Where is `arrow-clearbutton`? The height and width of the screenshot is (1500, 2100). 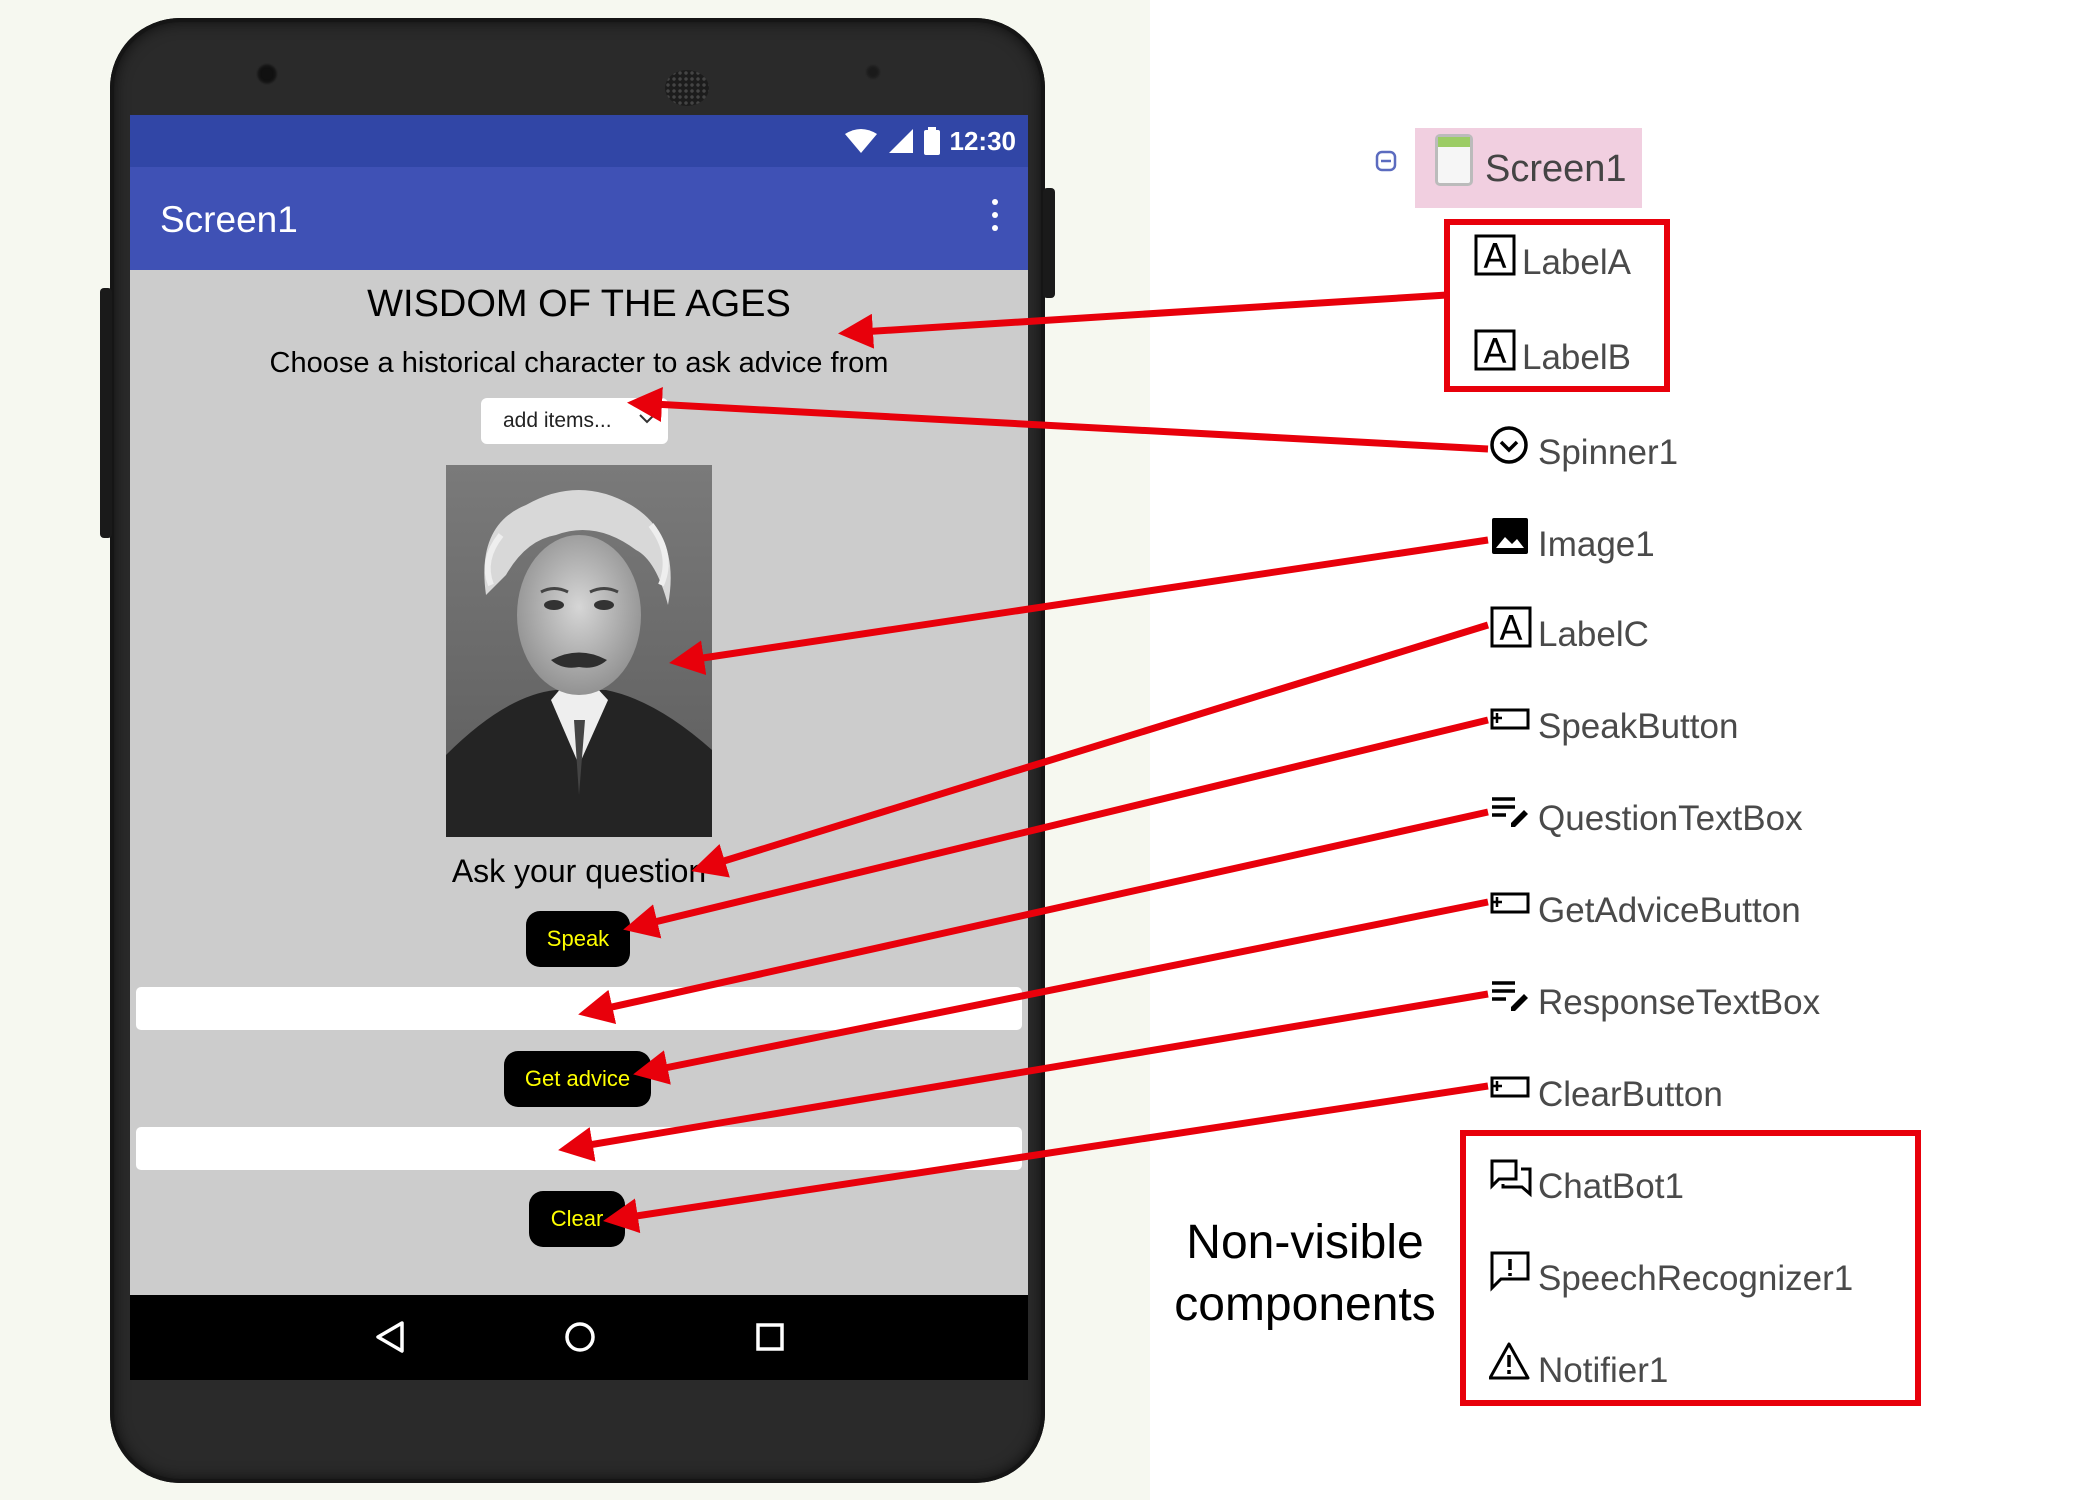 arrow-clearbutton is located at coordinates (1046, 1158).